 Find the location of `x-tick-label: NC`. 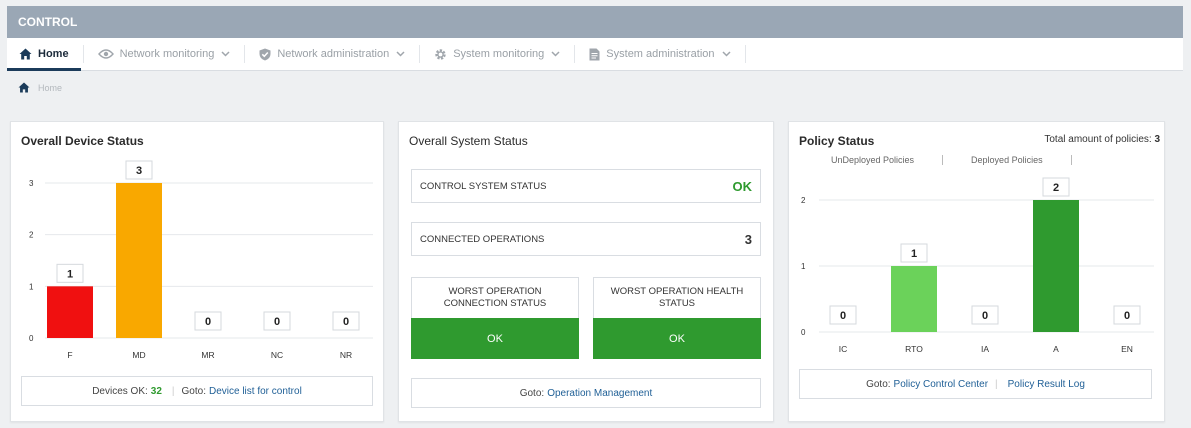

x-tick-label: NC is located at coordinates (277, 355).